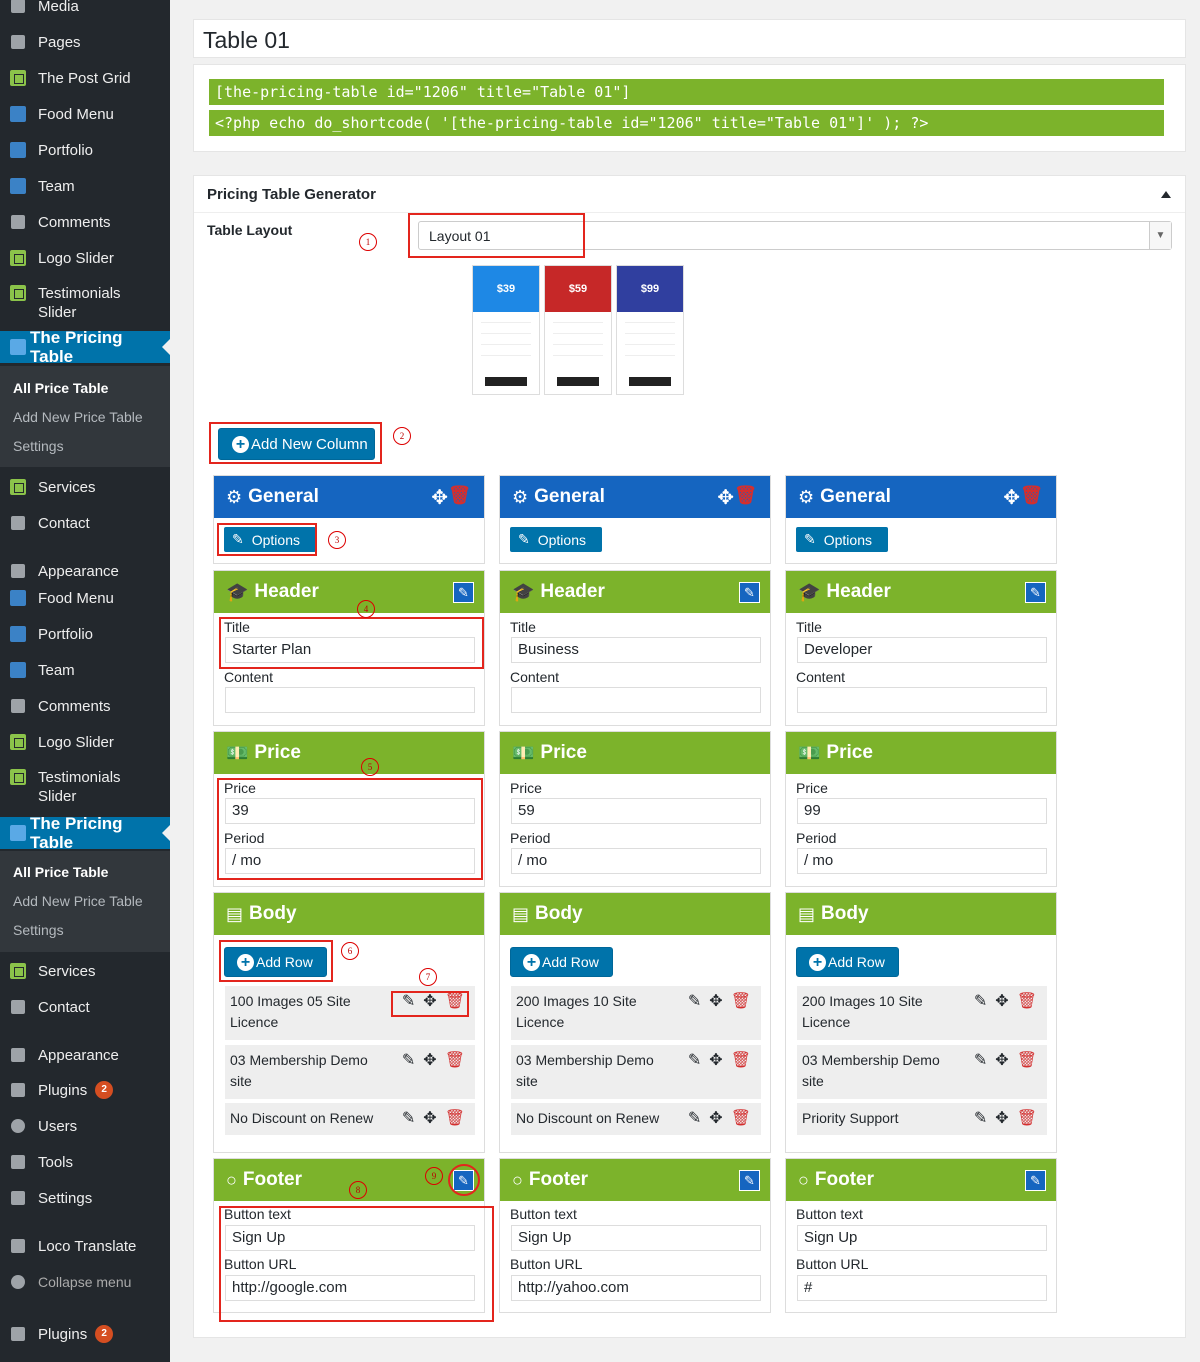 The image size is (1200, 1362). What do you see at coordinates (922, 650) in the screenshot?
I see `title-input: Developer` at bounding box center [922, 650].